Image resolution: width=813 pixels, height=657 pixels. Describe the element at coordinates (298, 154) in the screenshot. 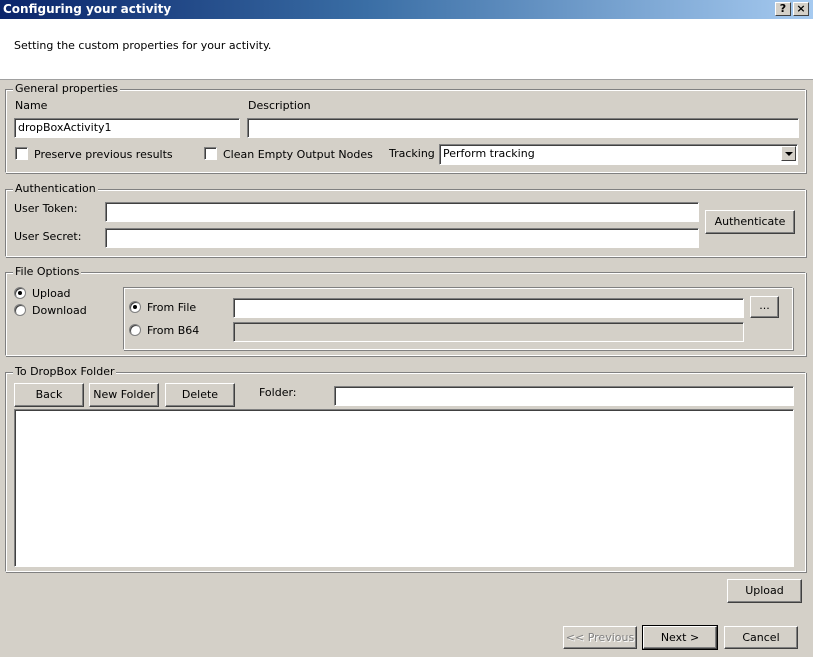

I see `clean-empty-nodes-label: Clean Empty Output Nodes` at that location.